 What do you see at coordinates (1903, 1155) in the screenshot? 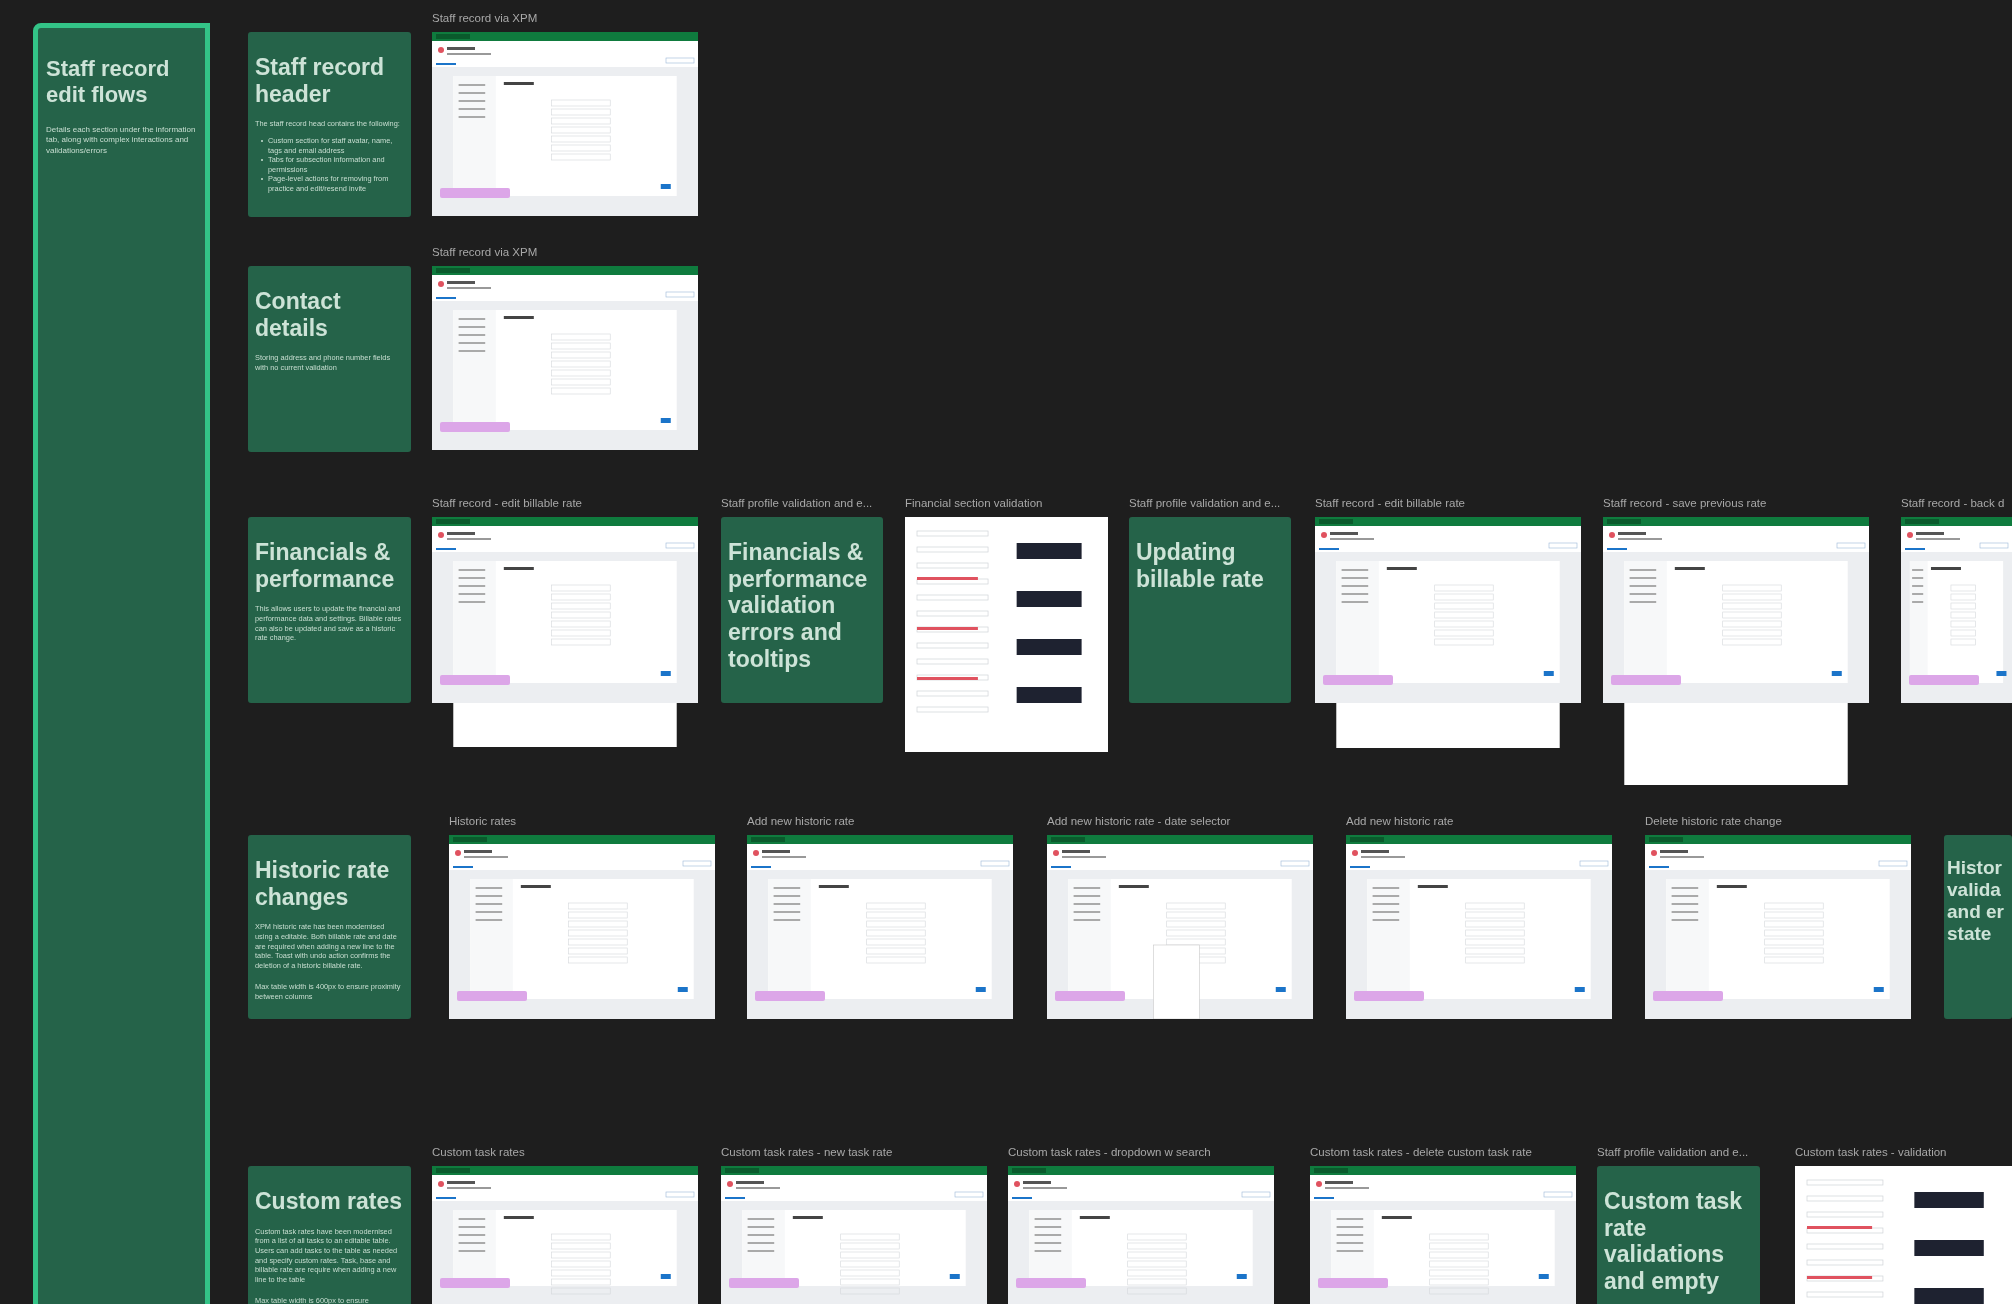
I see `frame-label: Custom task rates - validation` at bounding box center [1903, 1155].